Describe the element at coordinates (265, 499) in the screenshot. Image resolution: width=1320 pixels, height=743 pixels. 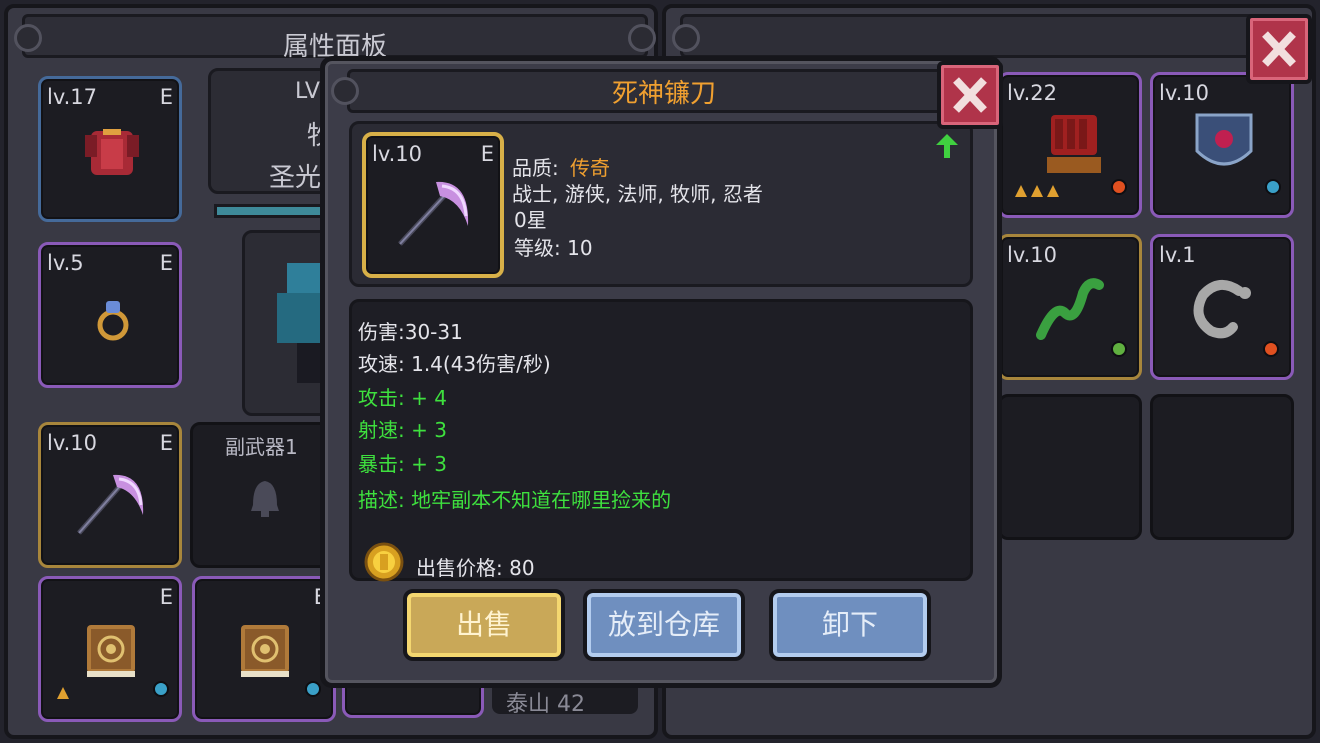
I see `bell-icon` at that location.